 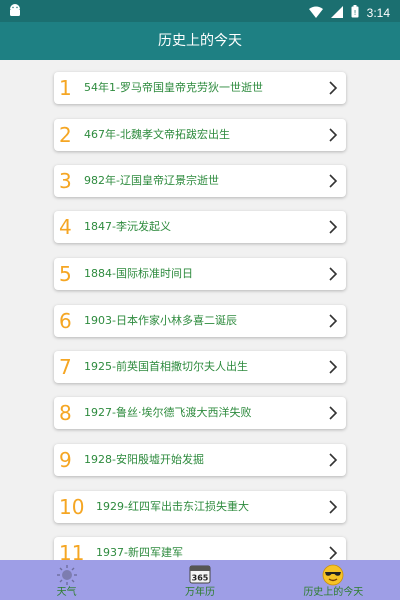 I want to click on item-number: 3, so click(x=65, y=181).